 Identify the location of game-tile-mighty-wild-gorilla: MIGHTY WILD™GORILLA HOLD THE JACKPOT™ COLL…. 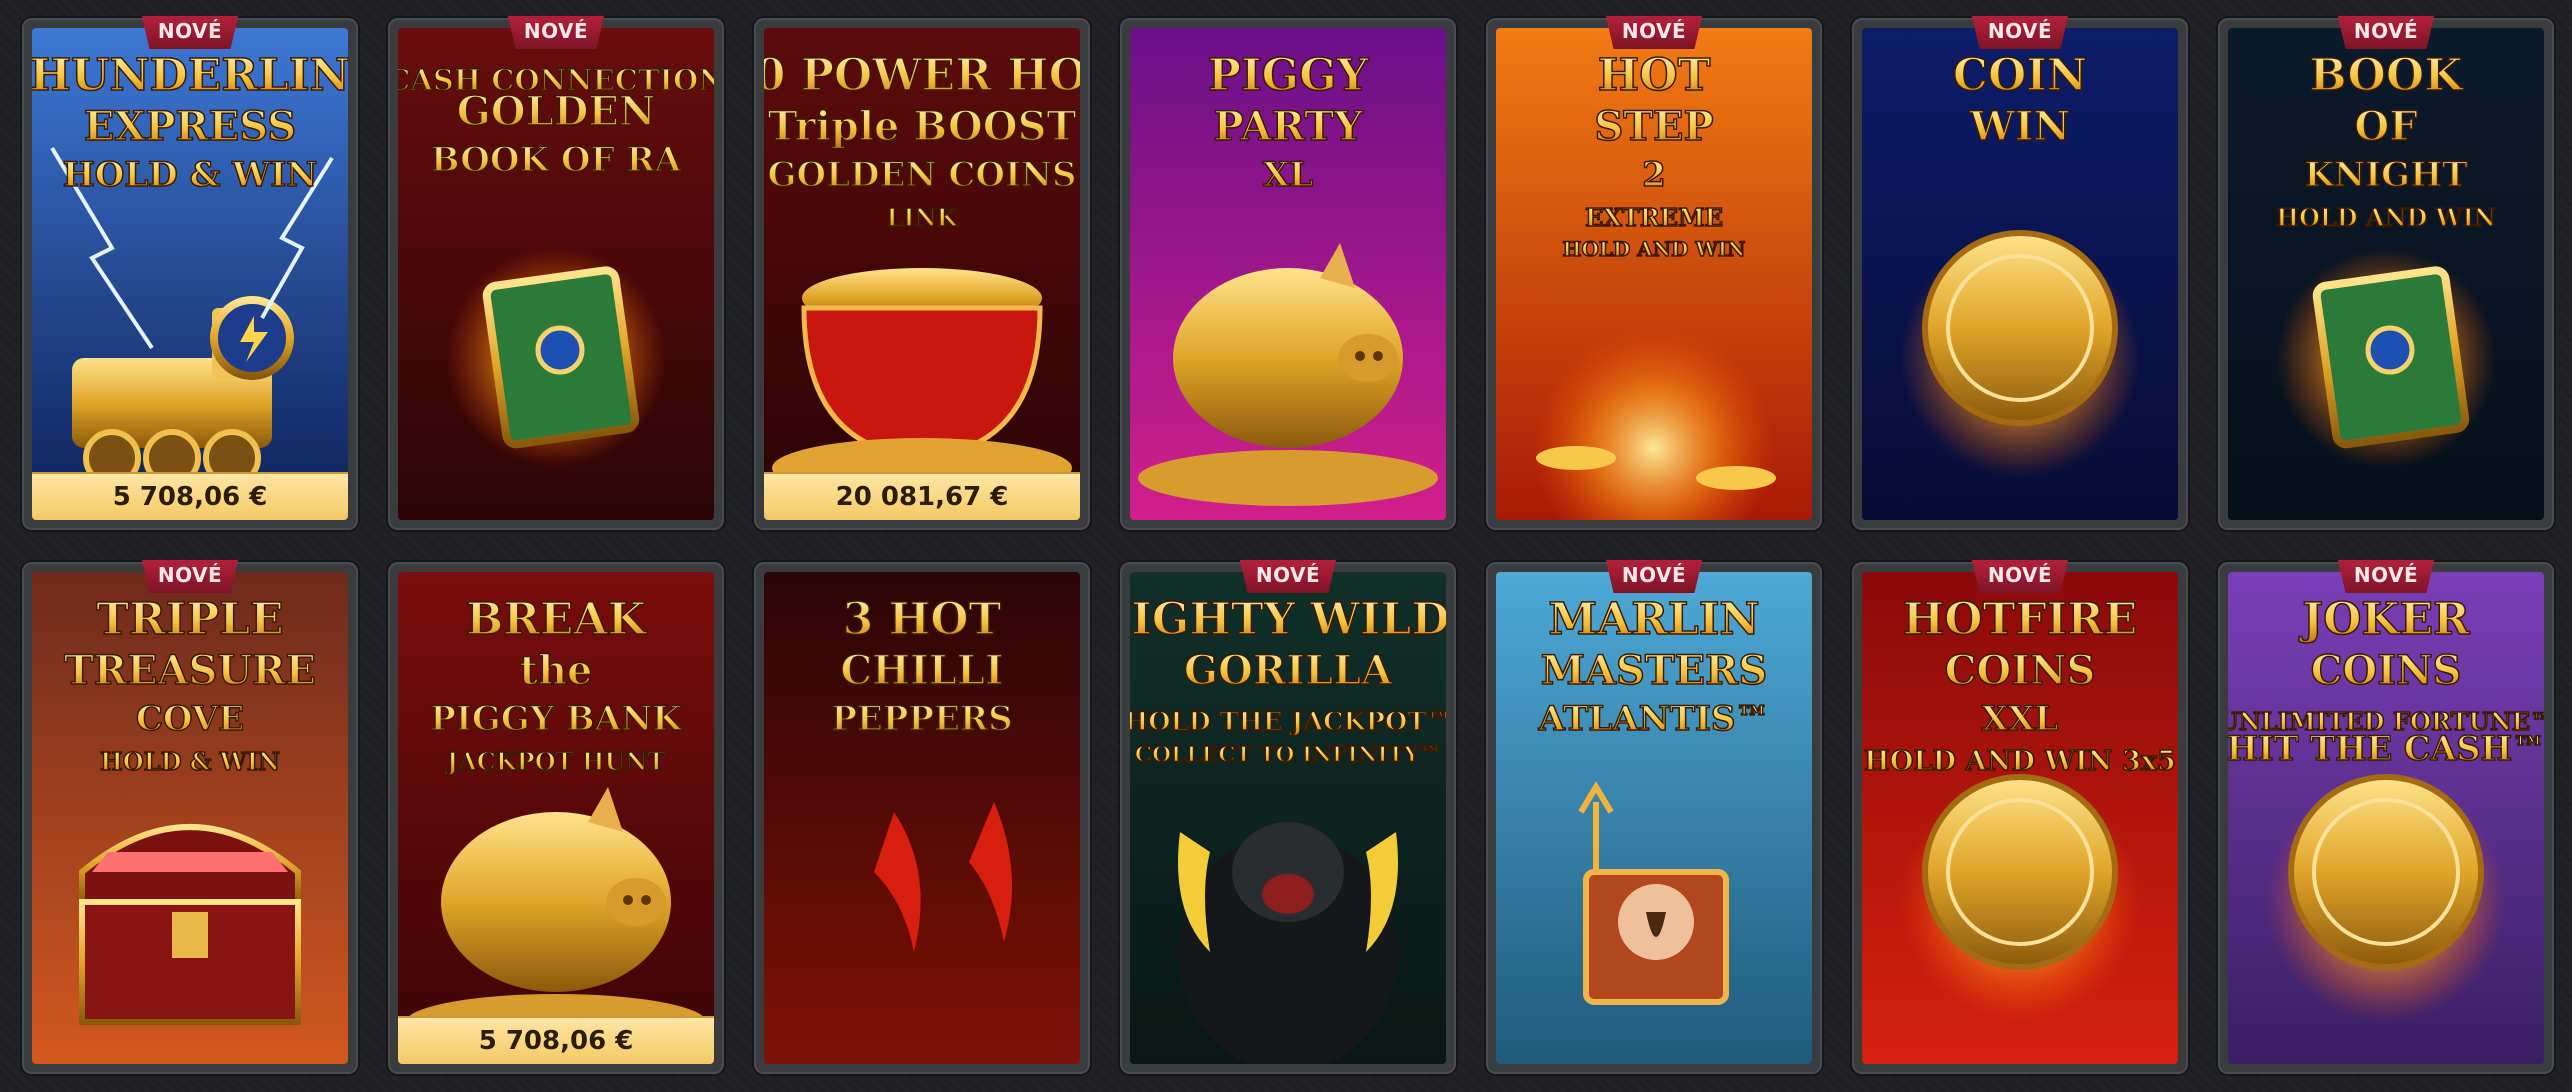
(1288, 817).